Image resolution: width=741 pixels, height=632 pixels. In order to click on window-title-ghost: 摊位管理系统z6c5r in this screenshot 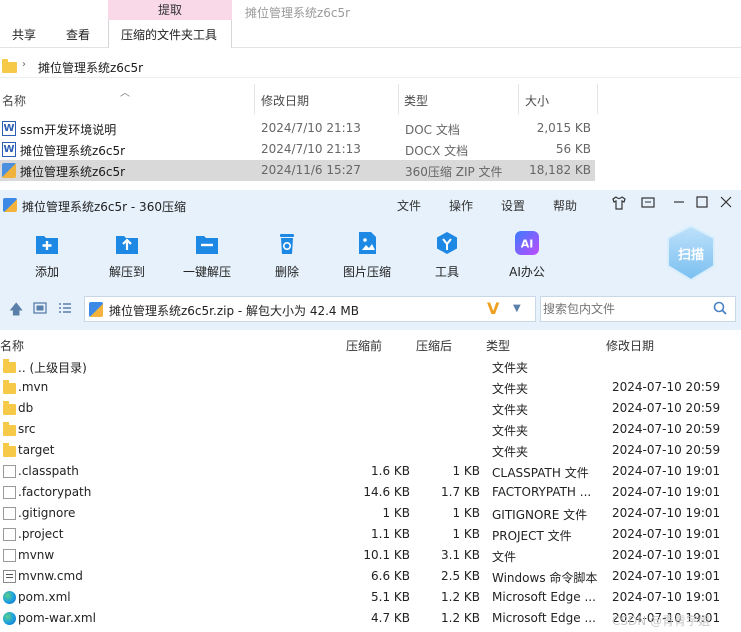, I will do `click(298, 13)`.